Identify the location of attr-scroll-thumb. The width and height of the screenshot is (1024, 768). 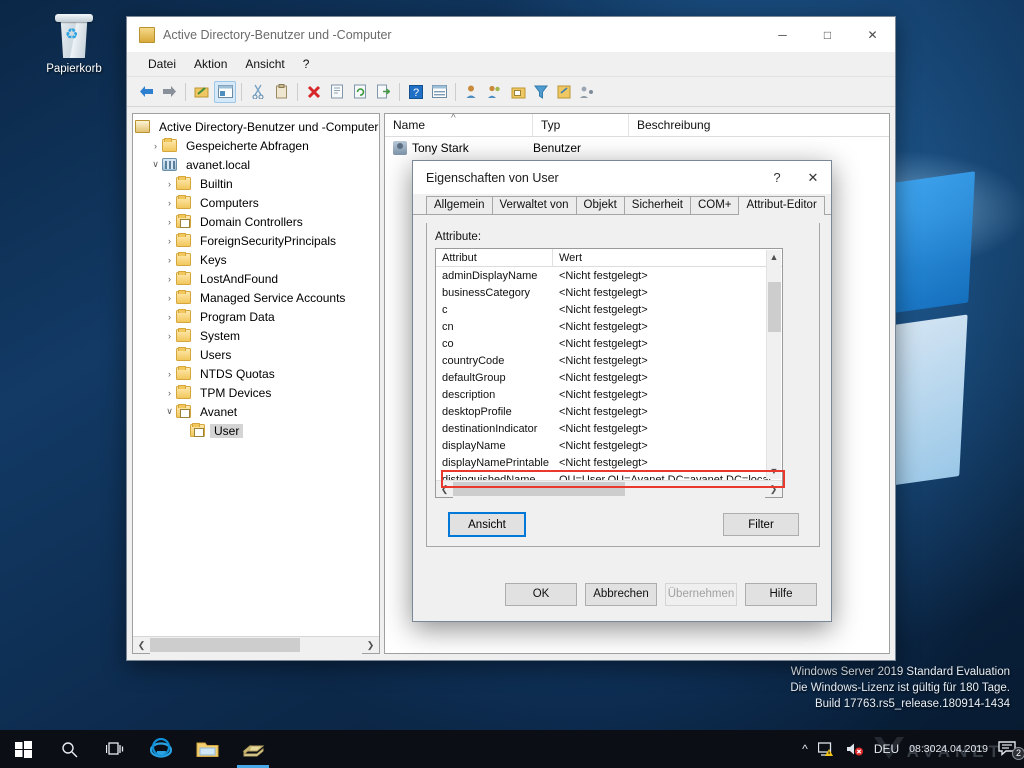
(539, 488).